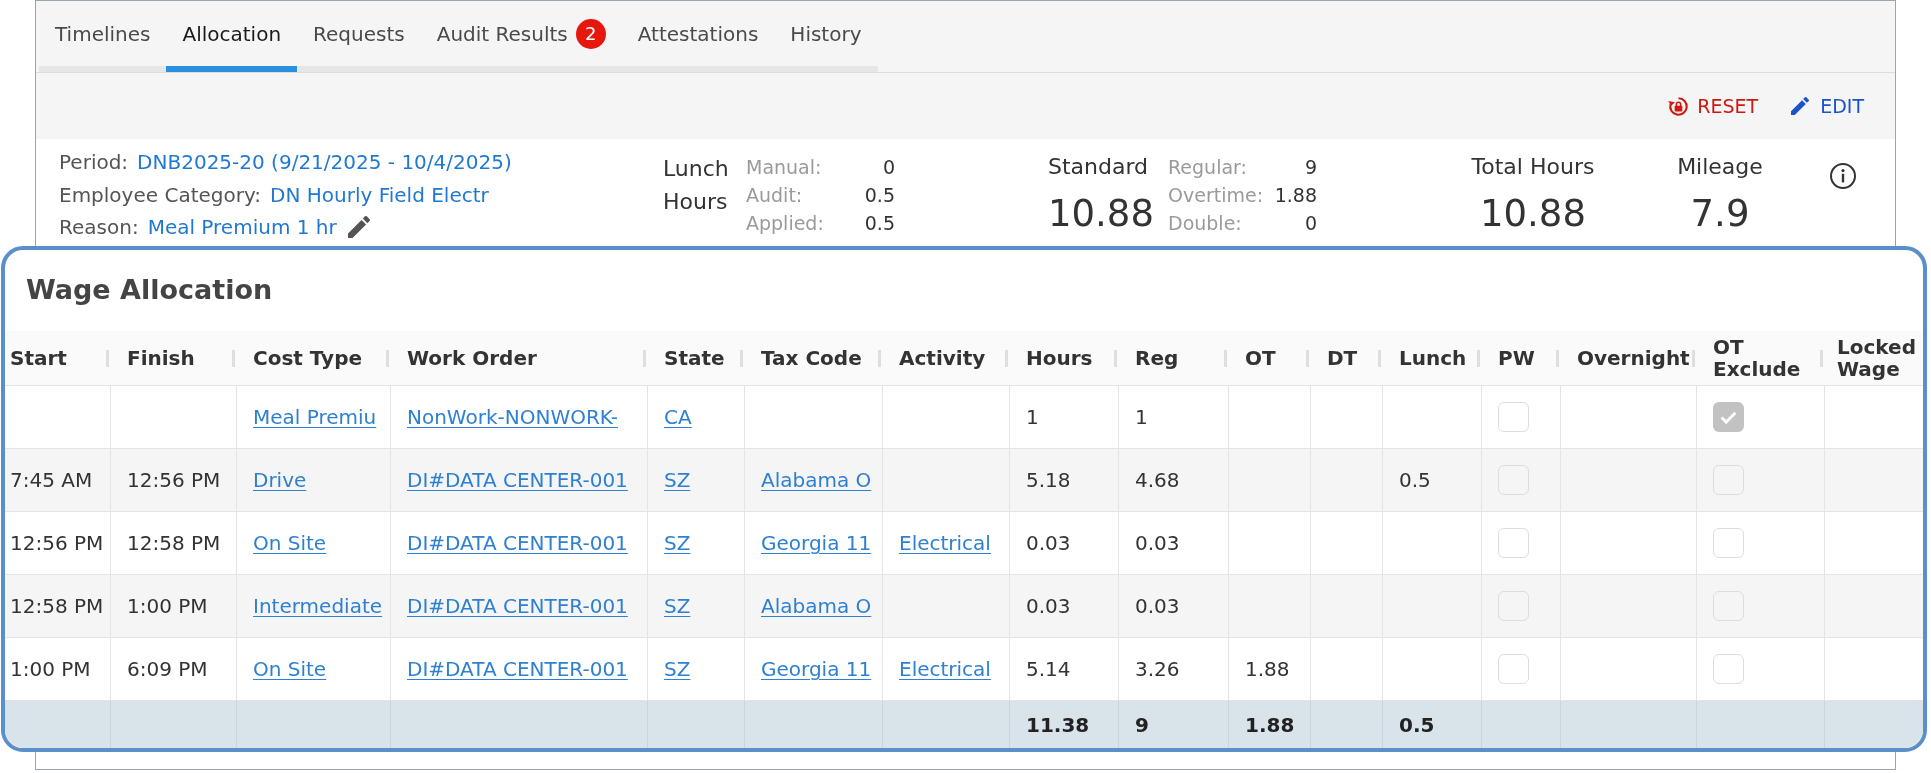 Image resolution: width=1931 pixels, height=773 pixels. I want to click on breakdown-label: Overtime:, so click(1216, 195).